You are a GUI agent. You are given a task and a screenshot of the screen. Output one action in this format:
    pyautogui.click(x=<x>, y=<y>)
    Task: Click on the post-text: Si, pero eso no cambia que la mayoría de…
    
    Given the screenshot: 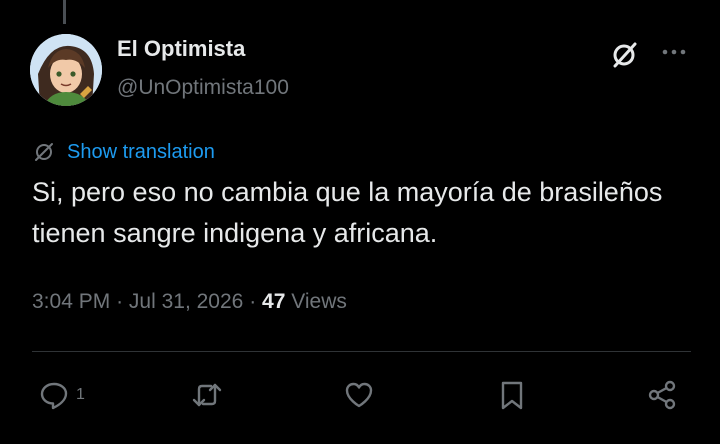 What is the action you would take?
    pyautogui.click(x=347, y=212)
    